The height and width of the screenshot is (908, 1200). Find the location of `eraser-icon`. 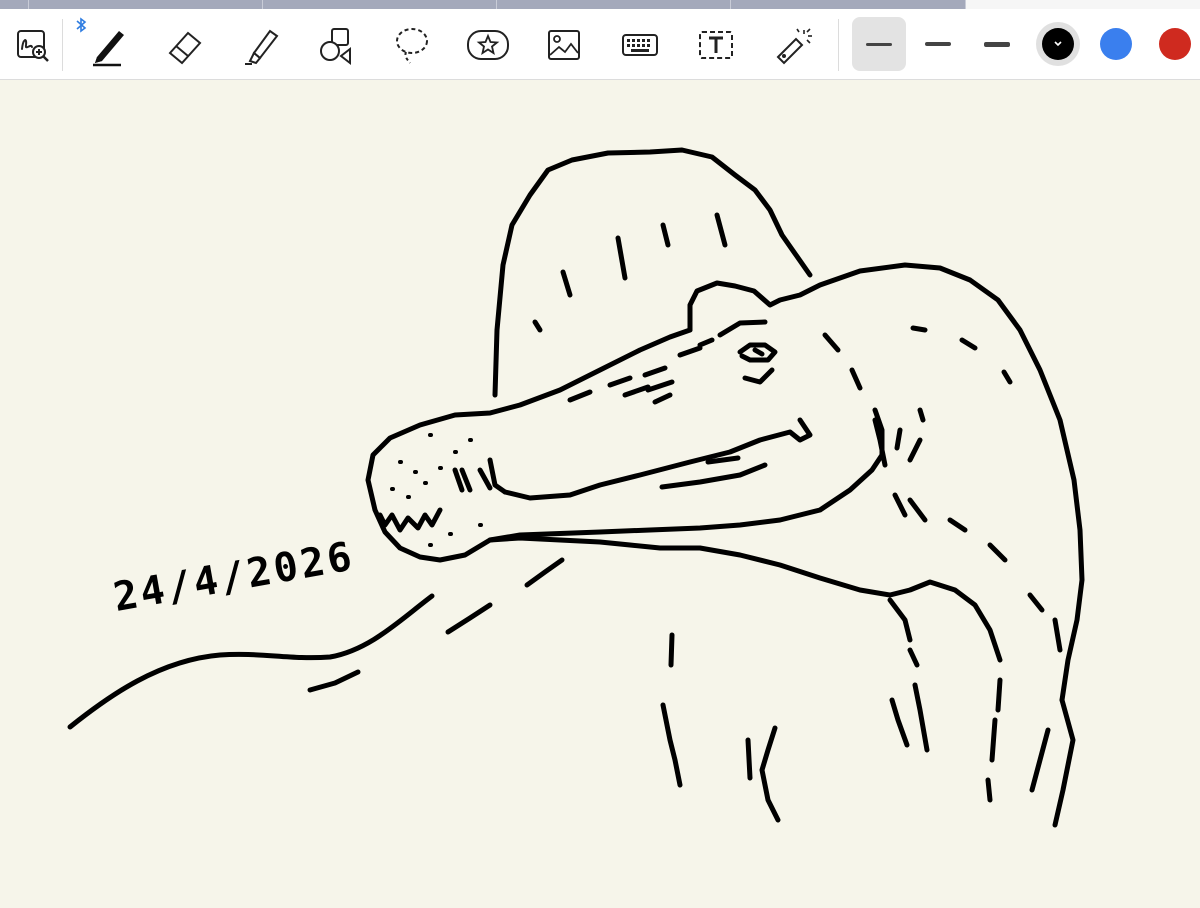

eraser-icon is located at coordinates (185, 48).